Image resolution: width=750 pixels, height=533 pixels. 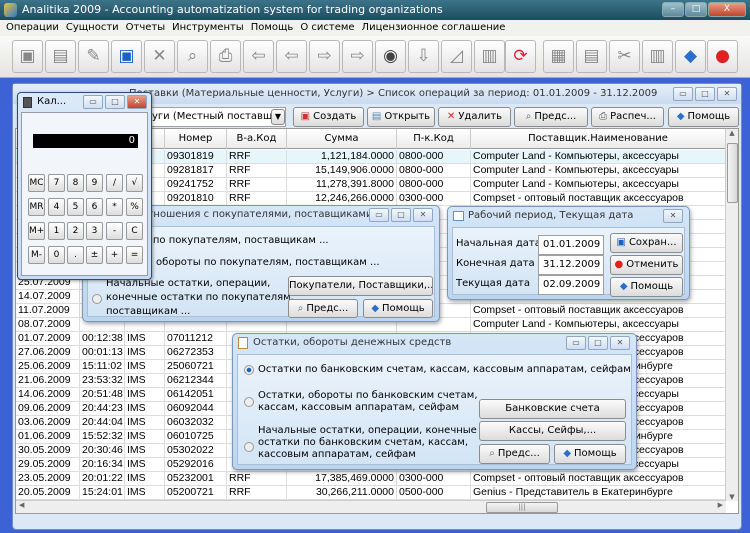 I want to click on edit-toolbar-button: ✎, so click(x=93, y=56).